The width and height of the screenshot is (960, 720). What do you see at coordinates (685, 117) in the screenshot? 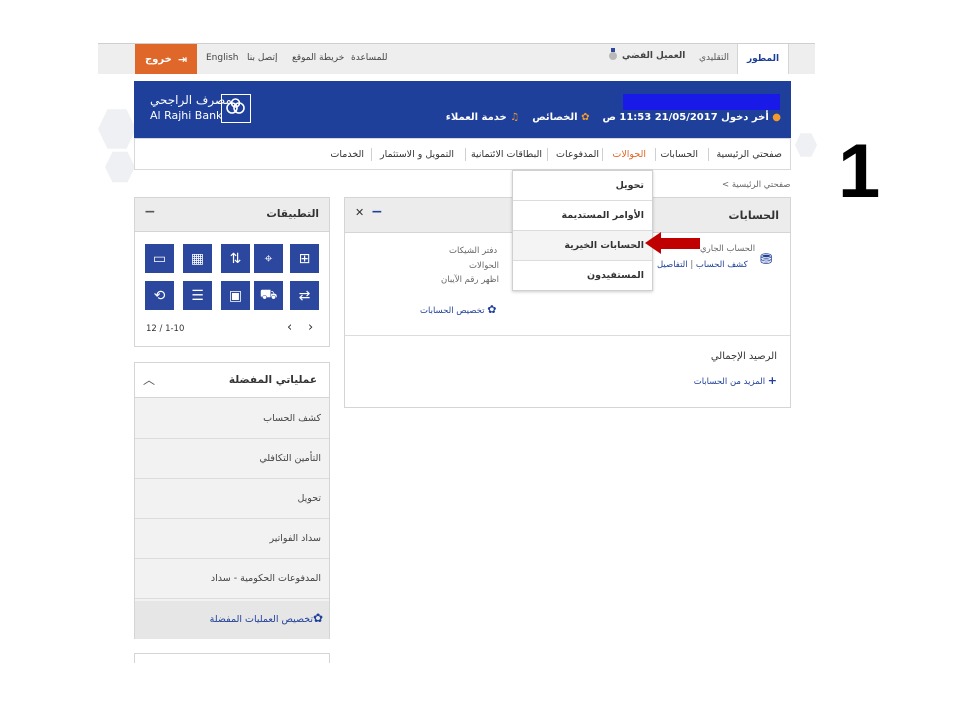
I see `last-login-text: أخر دخول 21/05/2017 11:53 ص` at bounding box center [685, 117].